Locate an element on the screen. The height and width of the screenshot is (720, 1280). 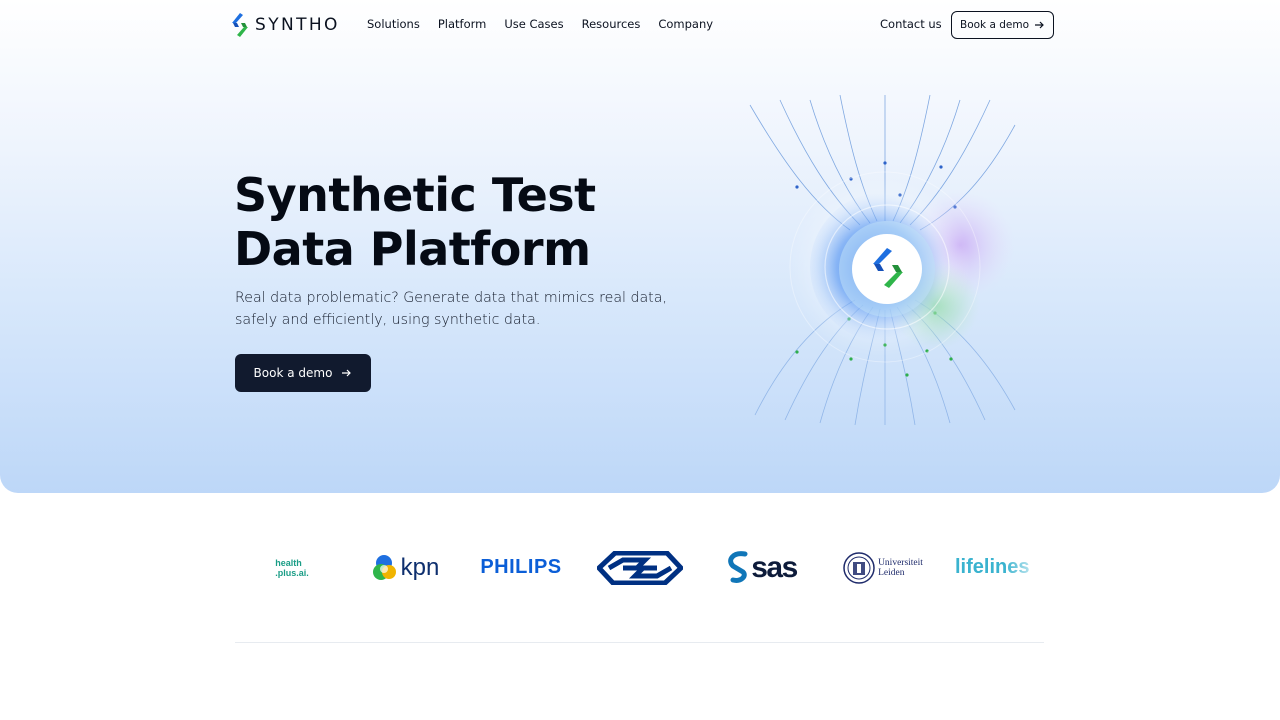
hero-title: Synthetic Test Data Platform is located at coordinates (454, 222).